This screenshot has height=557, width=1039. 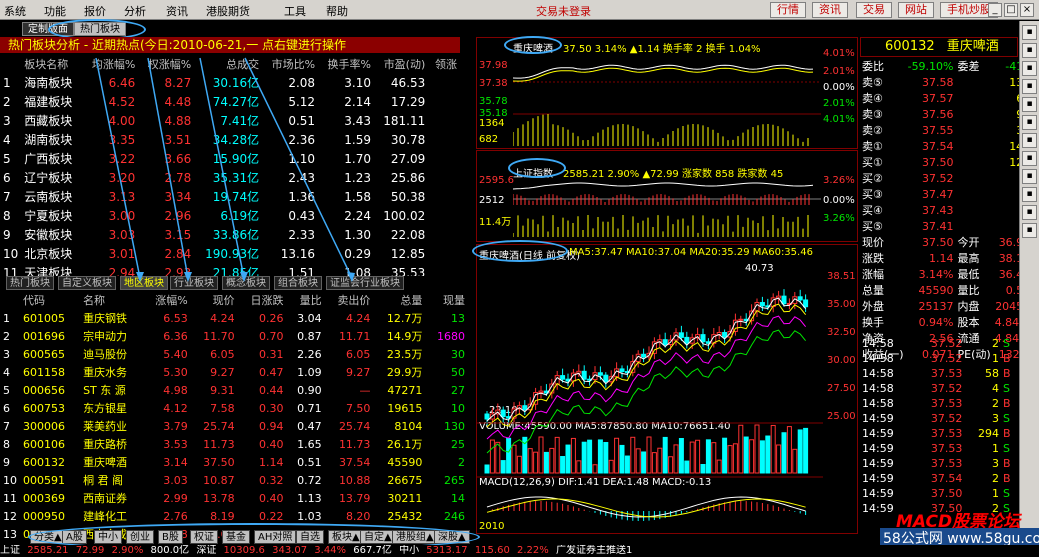 I want to click on avg-line, so click(x=663, y=74).